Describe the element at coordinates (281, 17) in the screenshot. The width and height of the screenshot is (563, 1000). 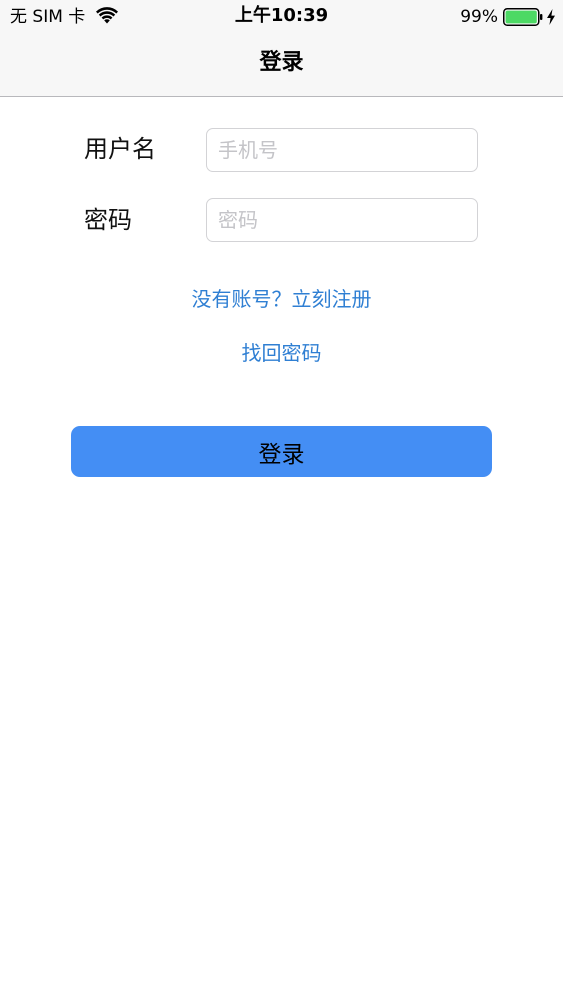
I see `status-bar: 无 SIM 卡 上午10:39 99%` at that location.